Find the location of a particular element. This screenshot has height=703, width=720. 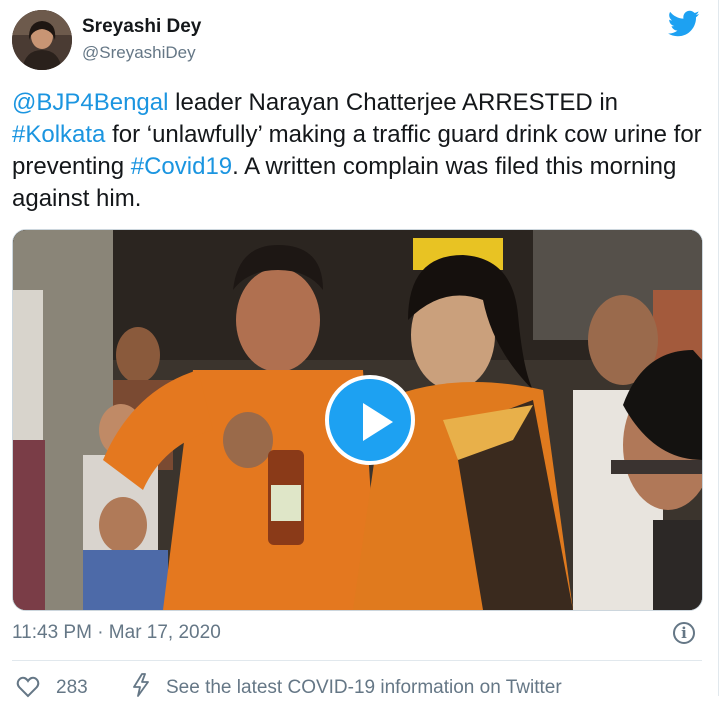

author-handle: @SreyashiDey is located at coordinates (139, 53).